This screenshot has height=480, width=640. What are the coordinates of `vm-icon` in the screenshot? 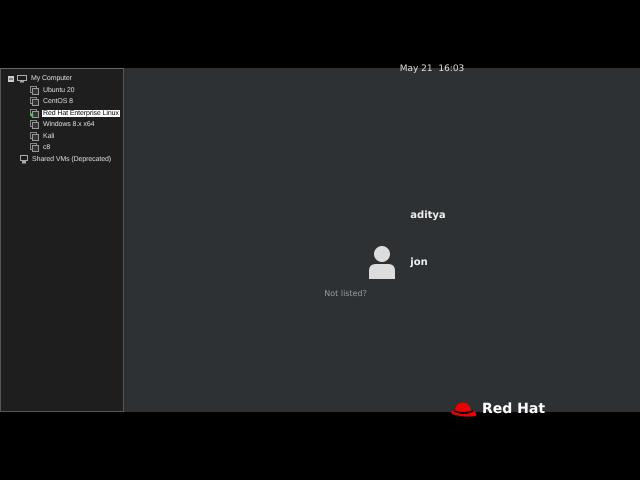 It's located at (34, 113).